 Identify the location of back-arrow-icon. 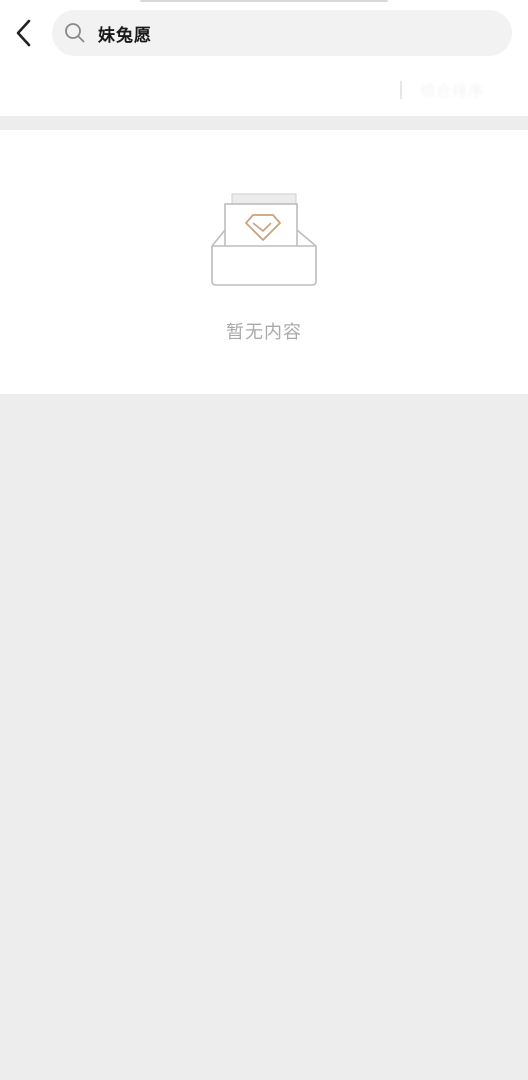
(23, 33).